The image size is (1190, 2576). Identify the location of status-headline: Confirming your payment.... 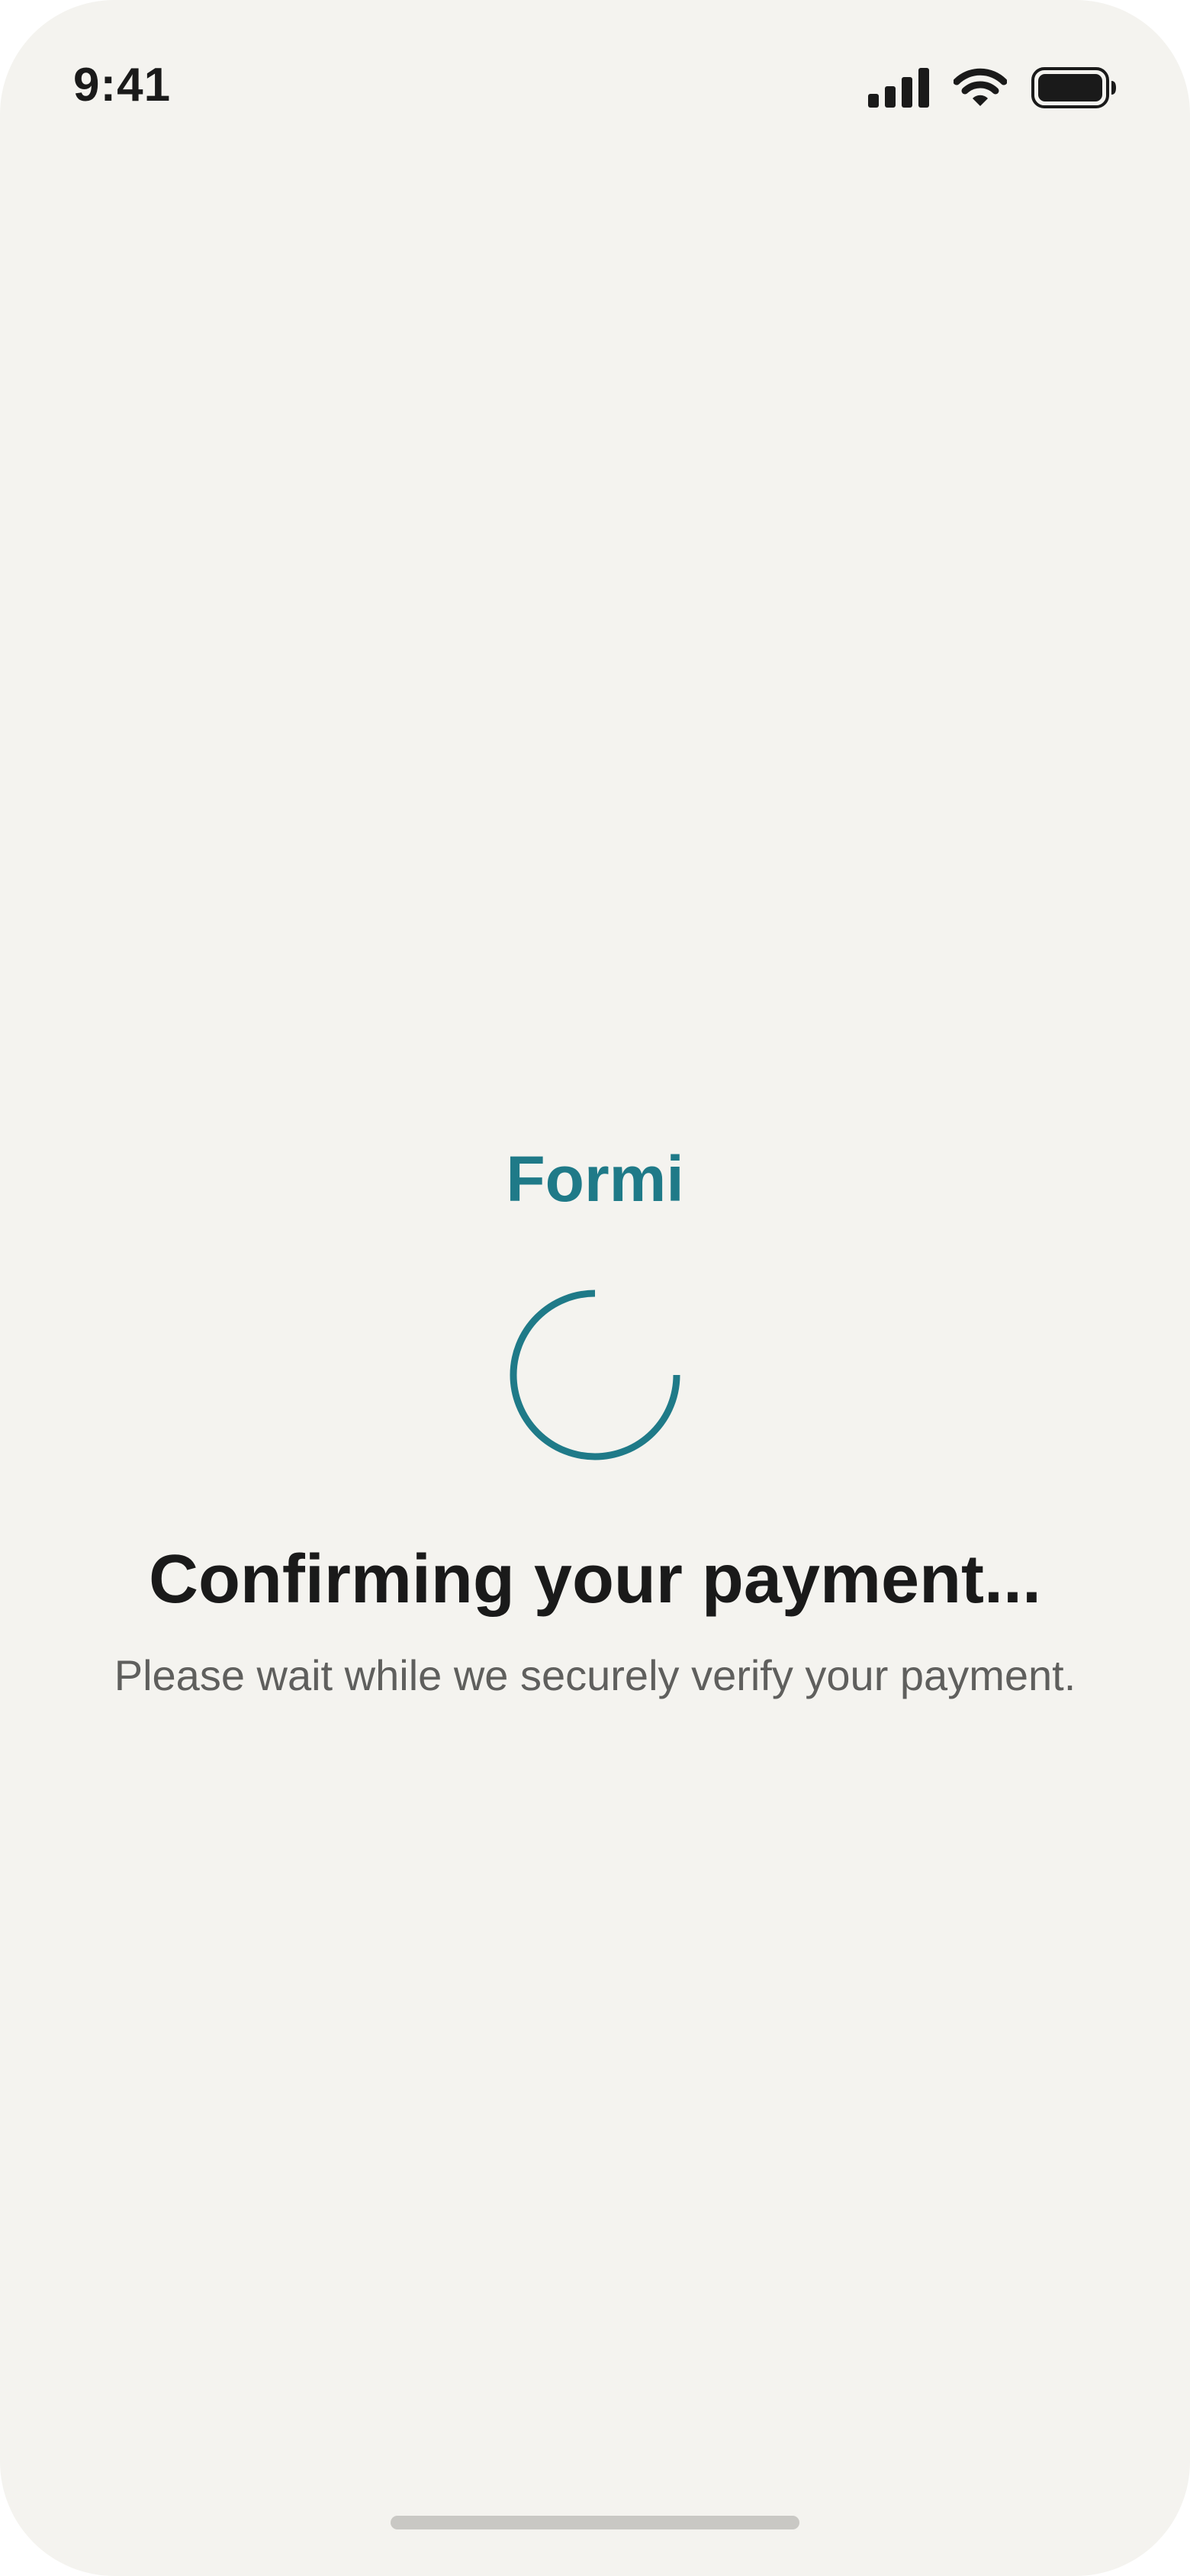
(595, 1579).